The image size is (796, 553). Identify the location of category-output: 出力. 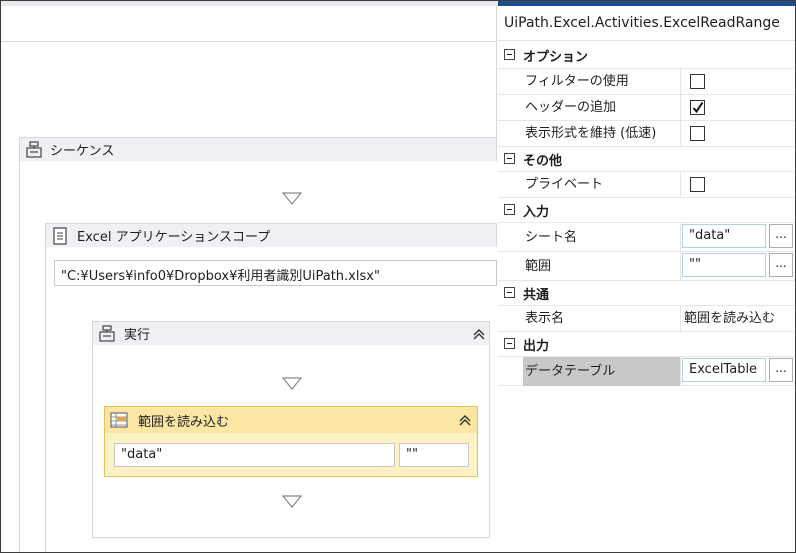
(646, 343).